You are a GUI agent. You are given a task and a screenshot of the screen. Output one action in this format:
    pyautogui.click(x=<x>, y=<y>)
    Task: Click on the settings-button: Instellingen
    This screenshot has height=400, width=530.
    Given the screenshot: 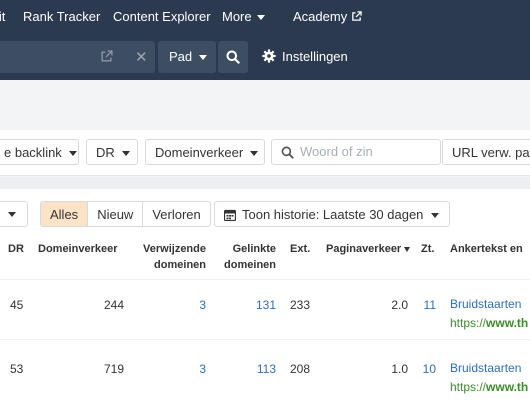 What is the action you would take?
    pyautogui.click(x=305, y=56)
    